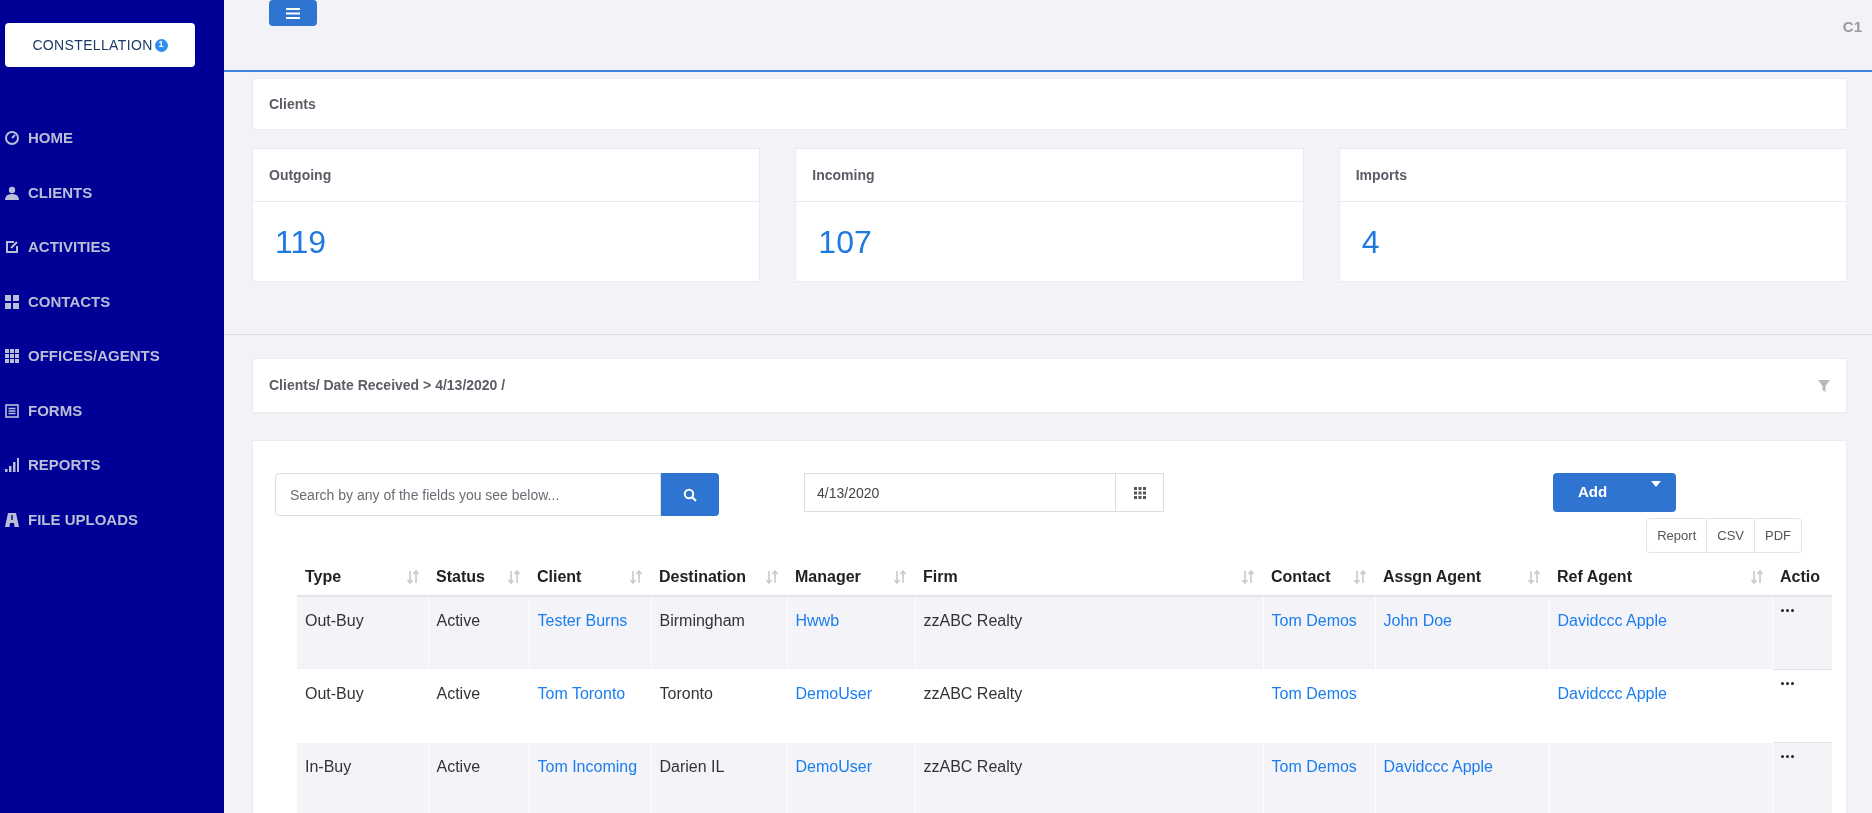 This screenshot has height=813, width=1872. I want to click on table-cell: Toronto, so click(686, 693).